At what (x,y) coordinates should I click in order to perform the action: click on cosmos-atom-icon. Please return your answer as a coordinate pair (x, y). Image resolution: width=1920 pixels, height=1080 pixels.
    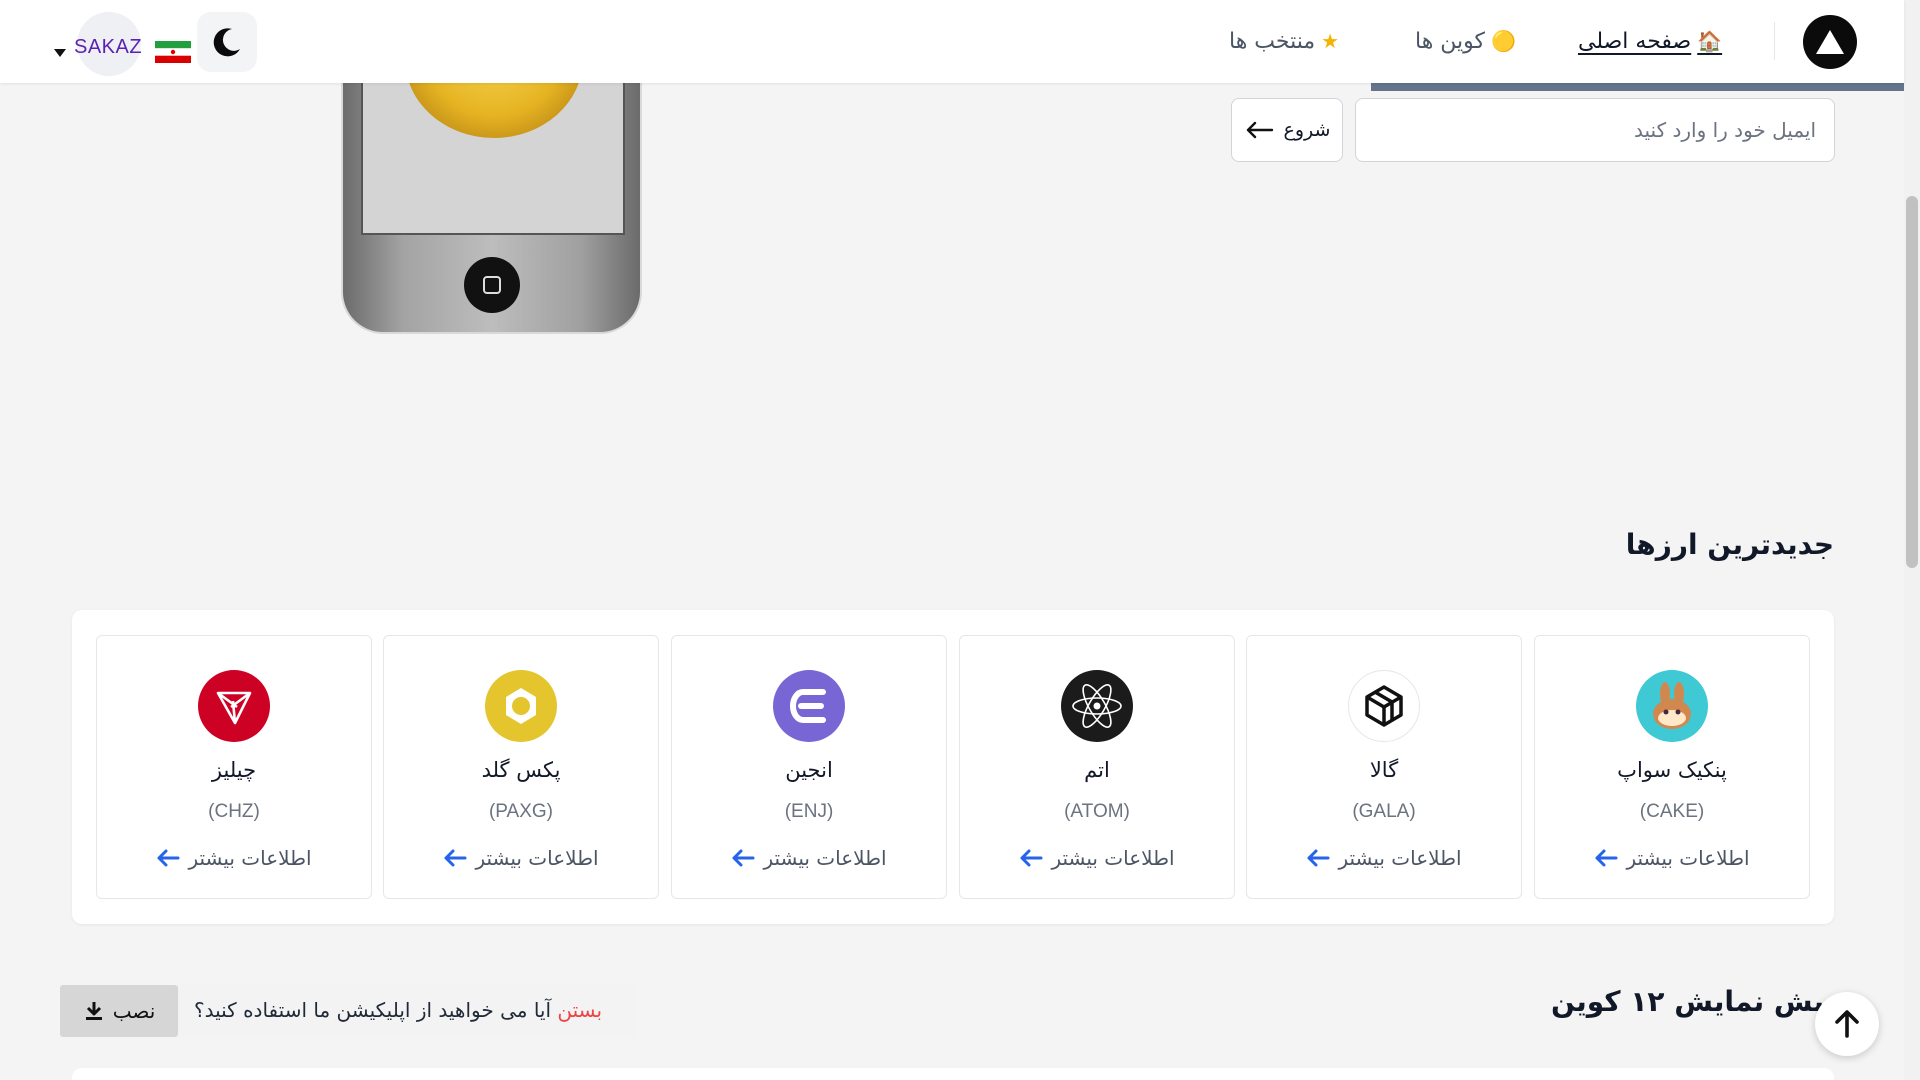
    Looking at the image, I should click on (1097, 706).